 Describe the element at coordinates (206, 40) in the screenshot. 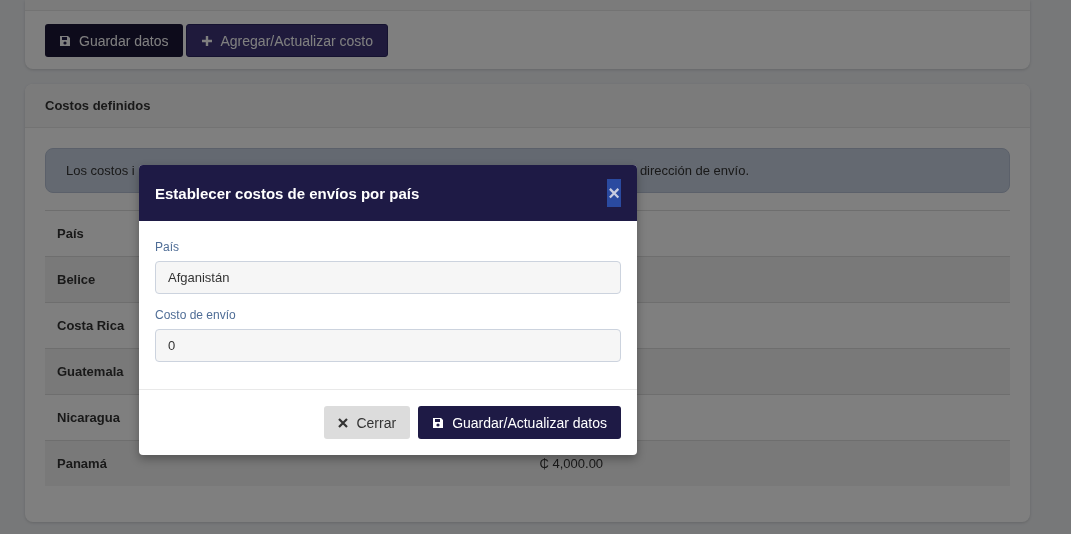

I see `plus-icon` at that location.